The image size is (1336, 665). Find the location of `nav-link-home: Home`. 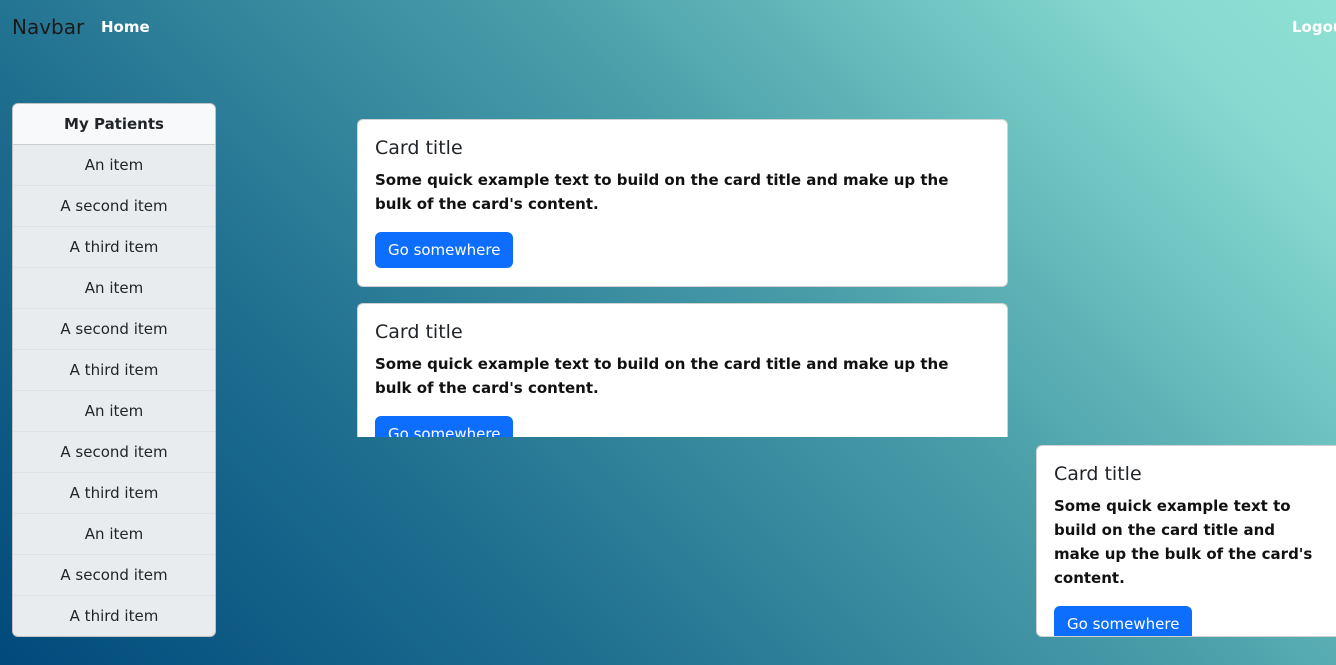

nav-link-home: Home is located at coordinates (125, 27).